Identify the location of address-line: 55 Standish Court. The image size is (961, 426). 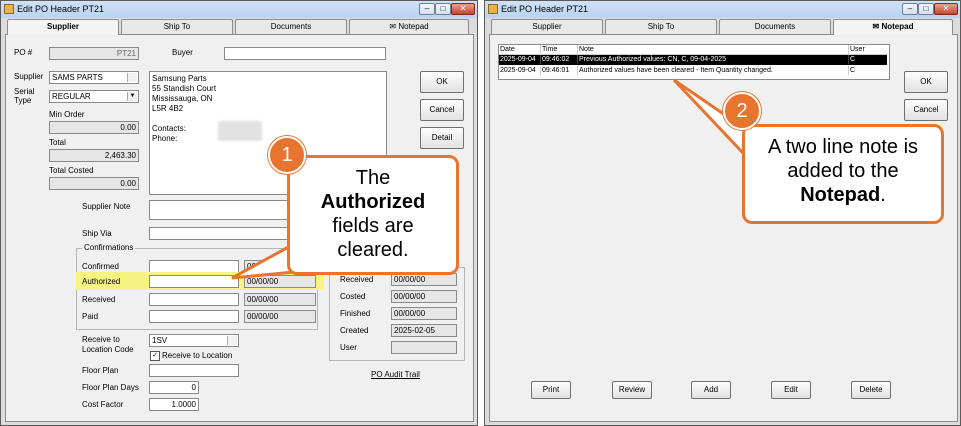
(184, 88).